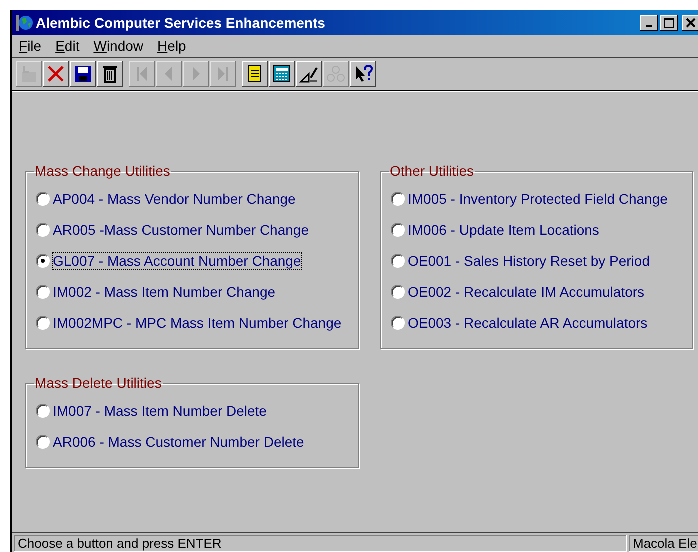 Image resolution: width=698 pixels, height=552 pixels. I want to click on status-message: Choose a button and press ENTER, so click(320, 543).